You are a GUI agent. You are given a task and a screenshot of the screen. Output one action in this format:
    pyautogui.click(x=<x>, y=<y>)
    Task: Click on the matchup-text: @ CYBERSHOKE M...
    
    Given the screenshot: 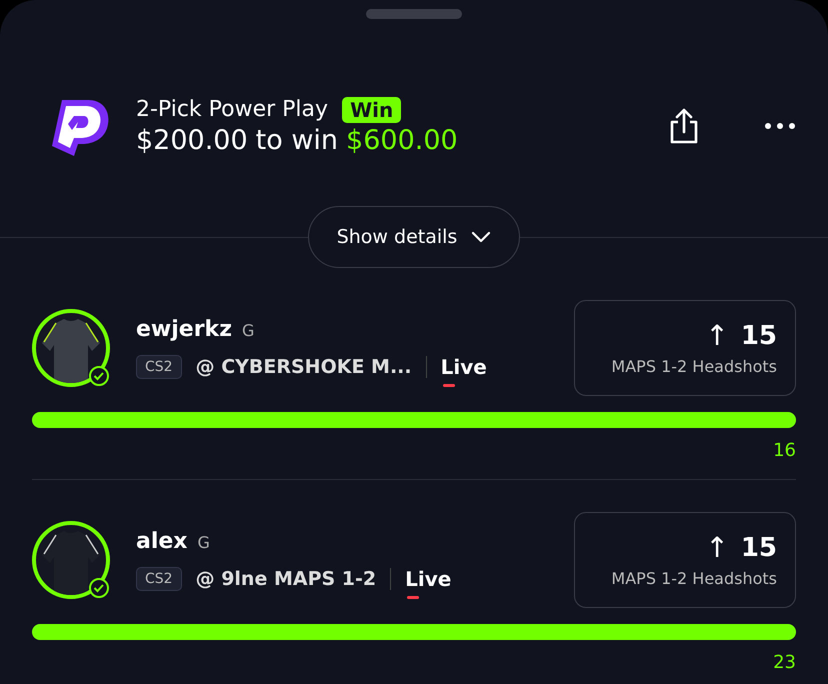 What is the action you would take?
    pyautogui.click(x=304, y=367)
    